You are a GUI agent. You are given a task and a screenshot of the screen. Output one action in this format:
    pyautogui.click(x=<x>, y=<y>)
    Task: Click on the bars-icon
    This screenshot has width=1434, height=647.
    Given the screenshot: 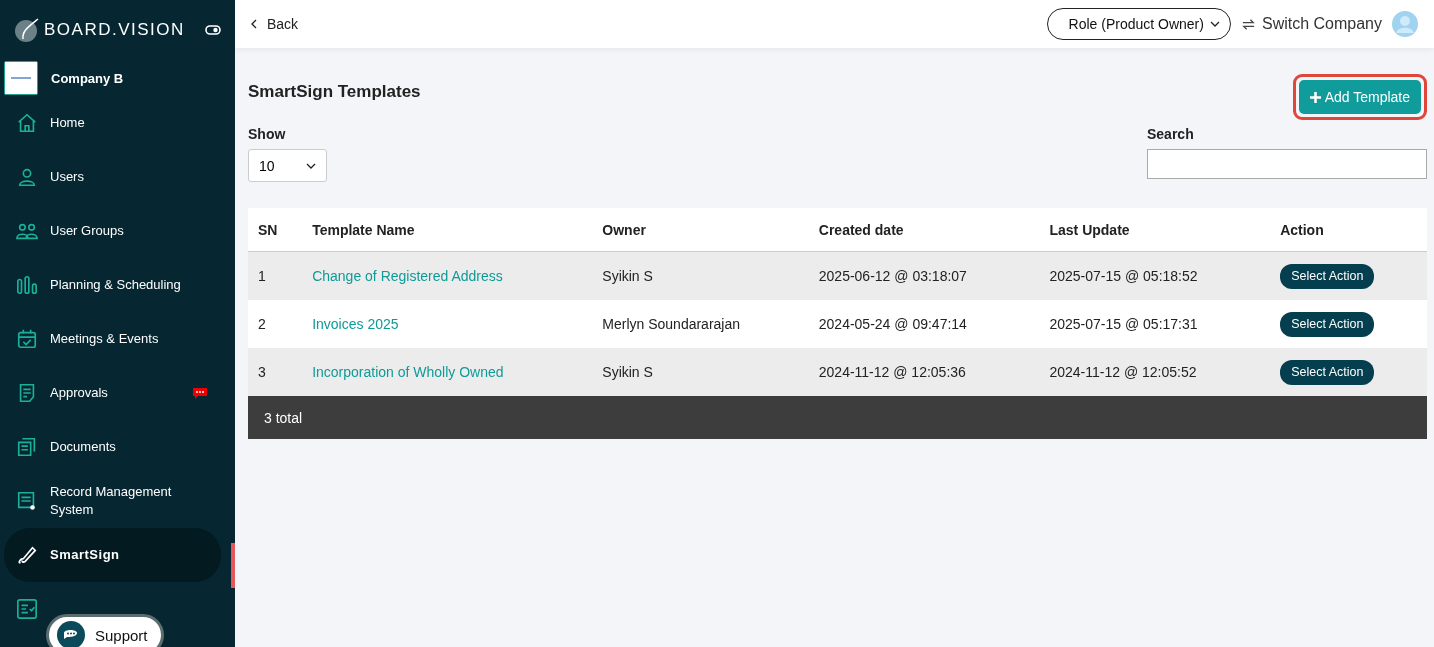 What is the action you would take?
    pyautogui.click(x=27, y=285)
    